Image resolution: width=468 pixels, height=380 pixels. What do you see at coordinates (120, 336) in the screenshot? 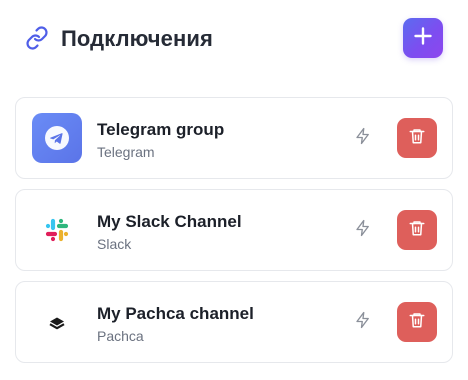
I see `connection-type: Pachca` at bounding box center [120, 336].